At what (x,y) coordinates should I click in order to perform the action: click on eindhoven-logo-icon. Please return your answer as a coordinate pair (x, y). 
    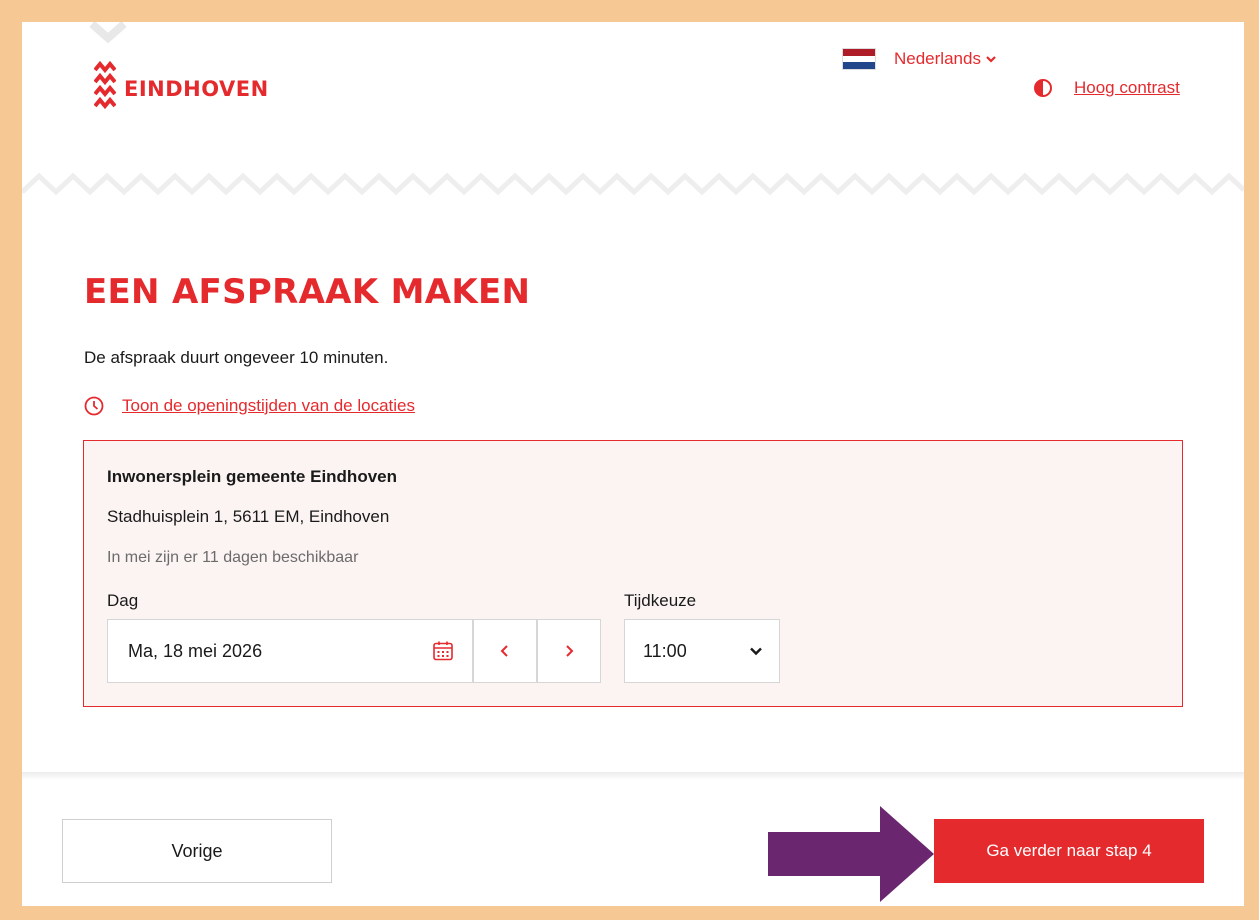
    Looking at the image, I should click on (105, 85).